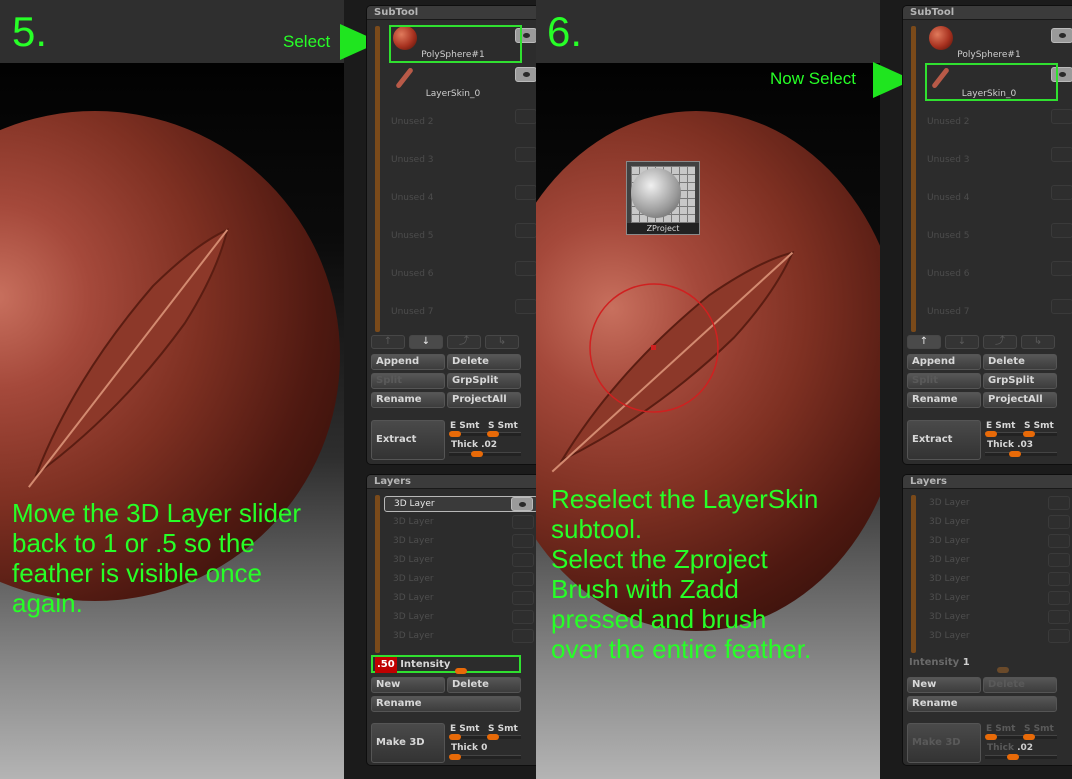  What do you see at coordinates (663, 198) in the screenshot?
I see `zproject-brush-icon: ZProject` at bounding box center [663, 198].